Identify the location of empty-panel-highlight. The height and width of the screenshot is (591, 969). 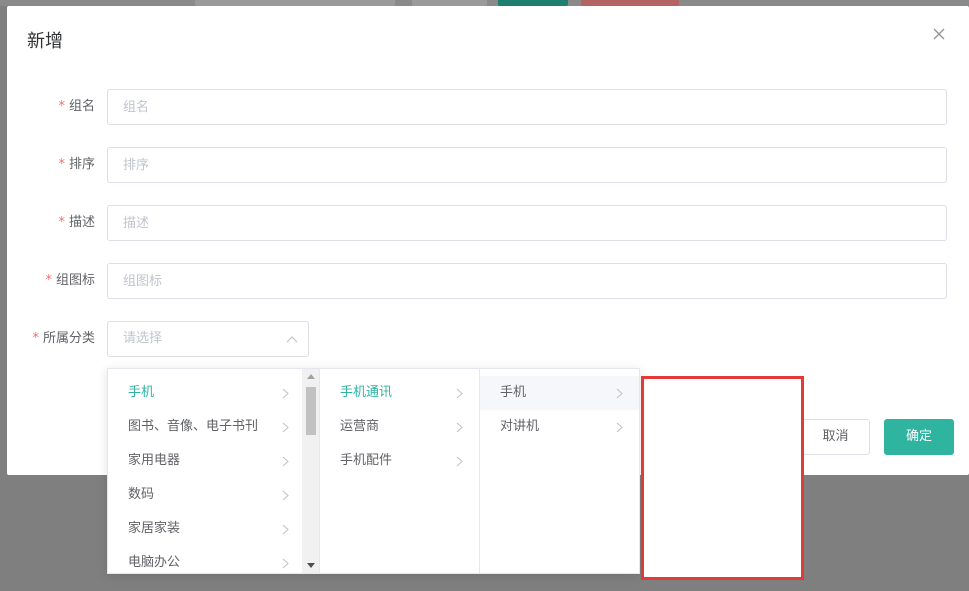
(722, 478).